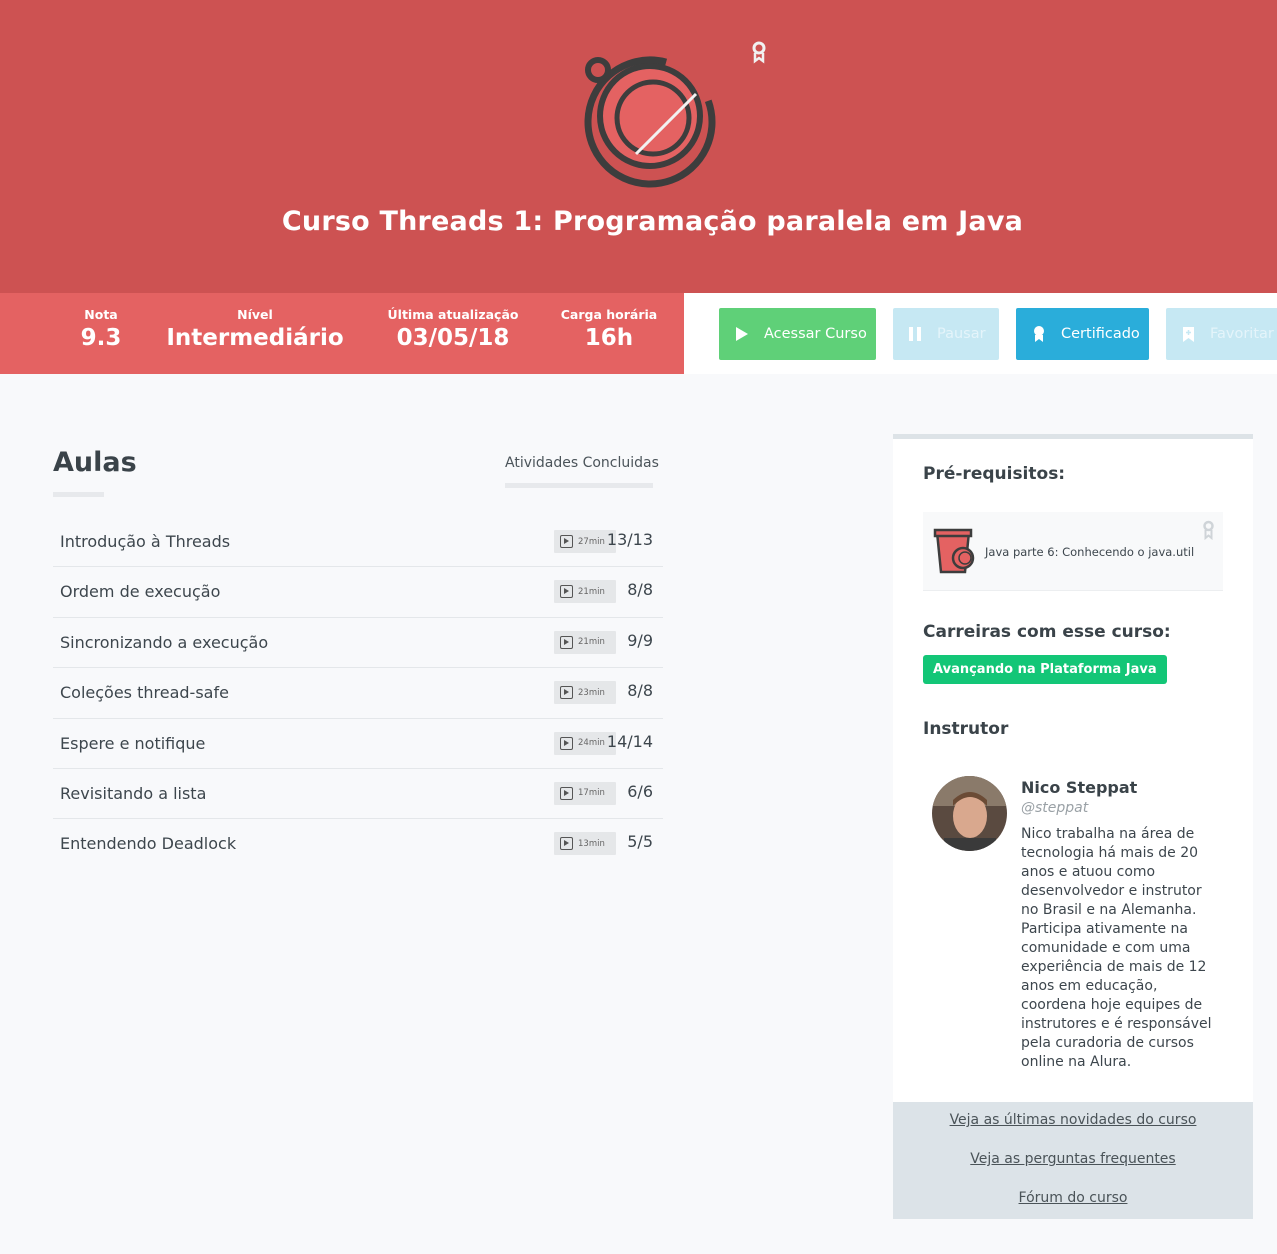 Image resolution: width=1277 pixels, height=1254 pixels. I want to click on instructor-heading: Instrutor, so click(966, 729).